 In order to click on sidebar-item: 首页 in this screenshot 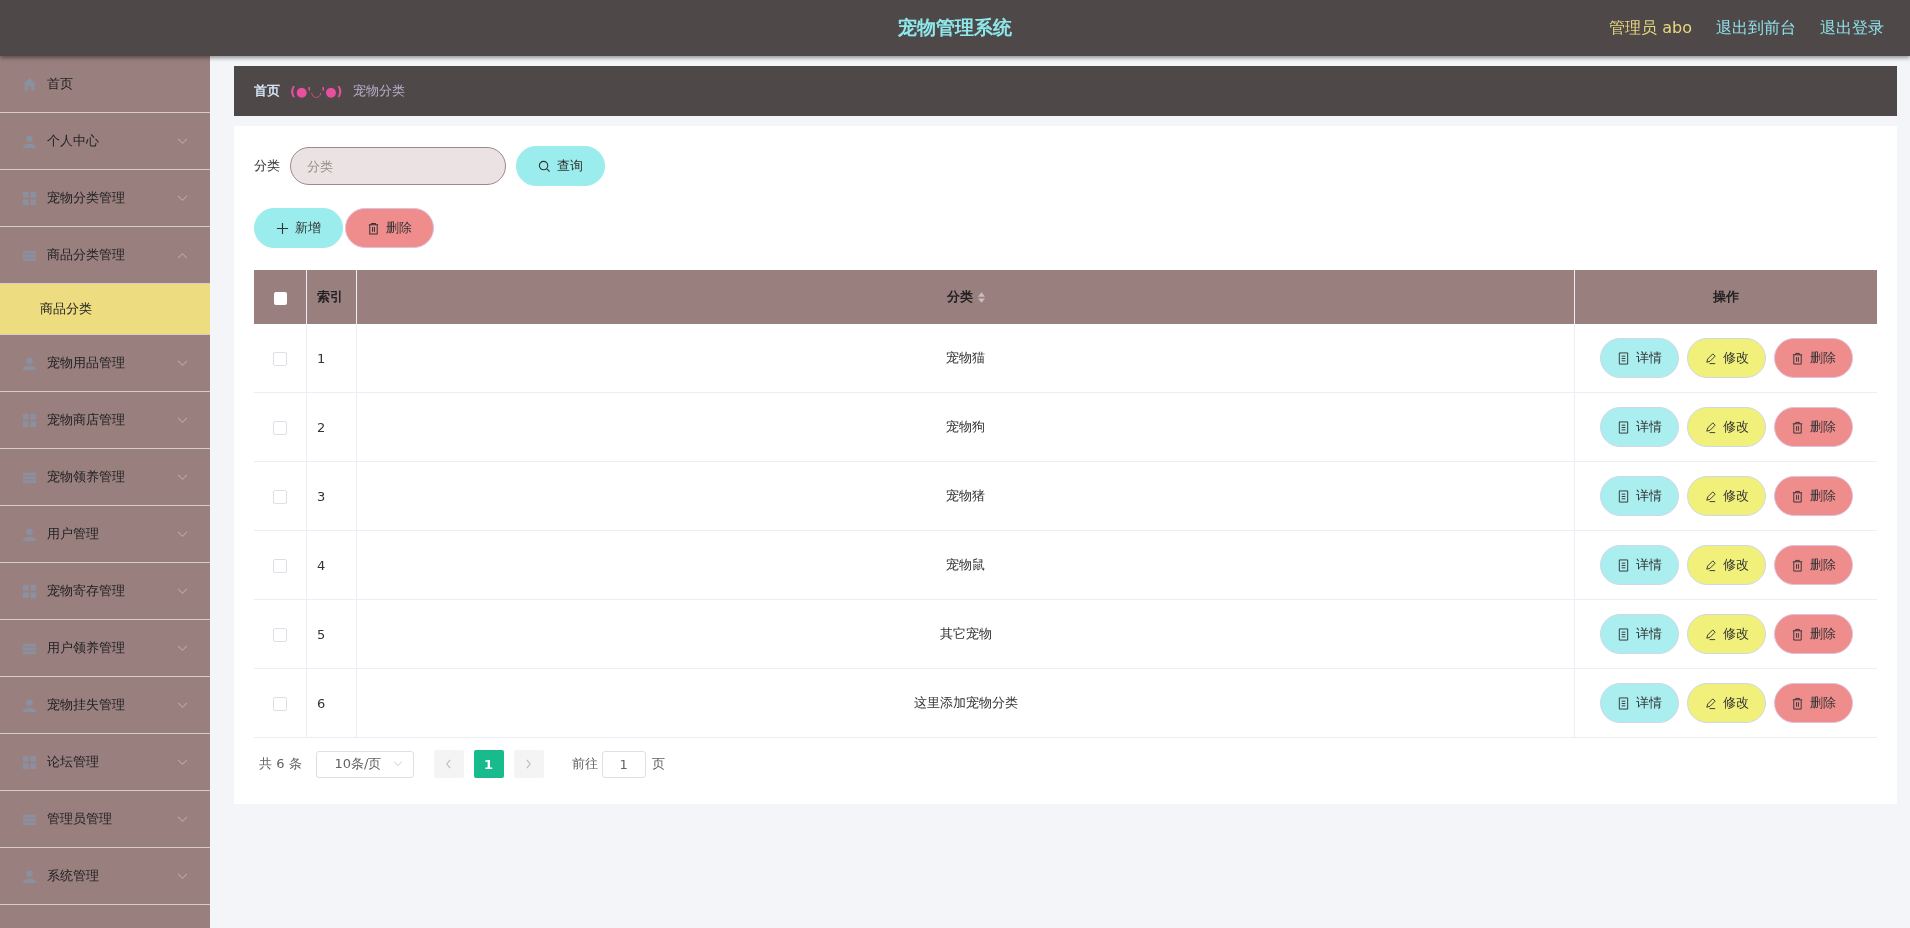, I will do `click(105, 84)`.